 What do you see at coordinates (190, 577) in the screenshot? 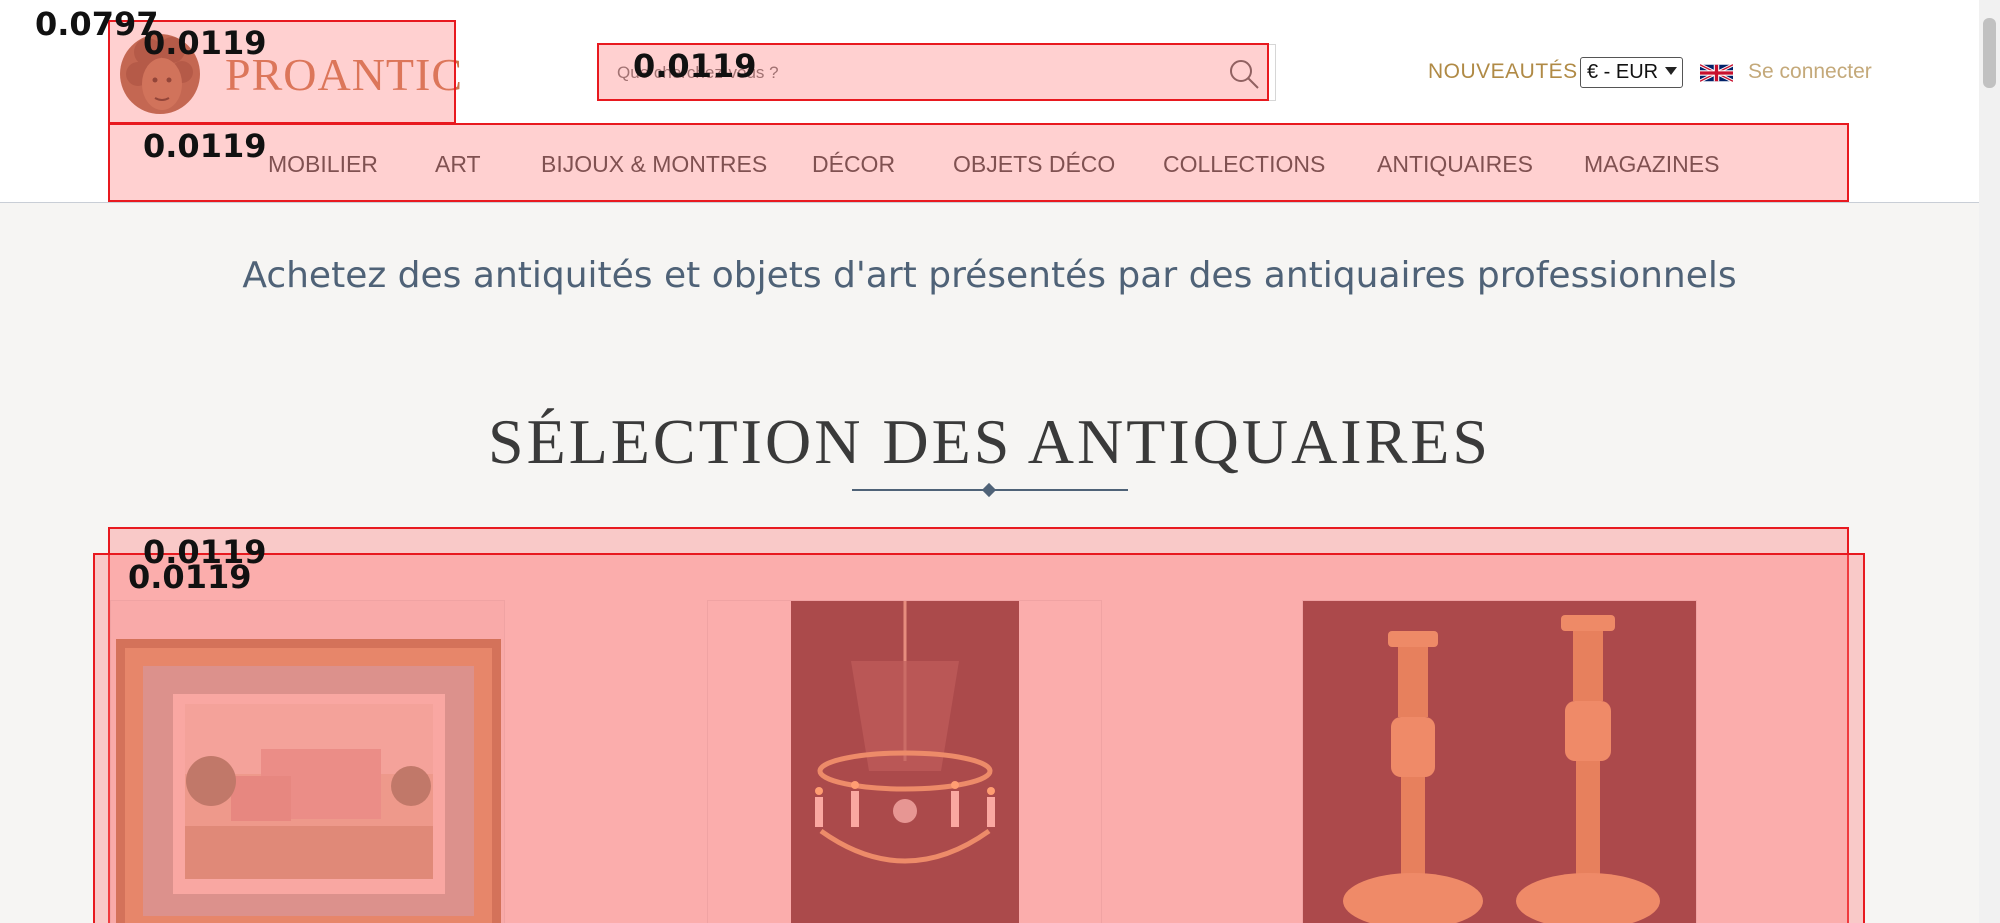
I see `annotation-label-cards-b: 0.0119` at bounding box center [190, 577].